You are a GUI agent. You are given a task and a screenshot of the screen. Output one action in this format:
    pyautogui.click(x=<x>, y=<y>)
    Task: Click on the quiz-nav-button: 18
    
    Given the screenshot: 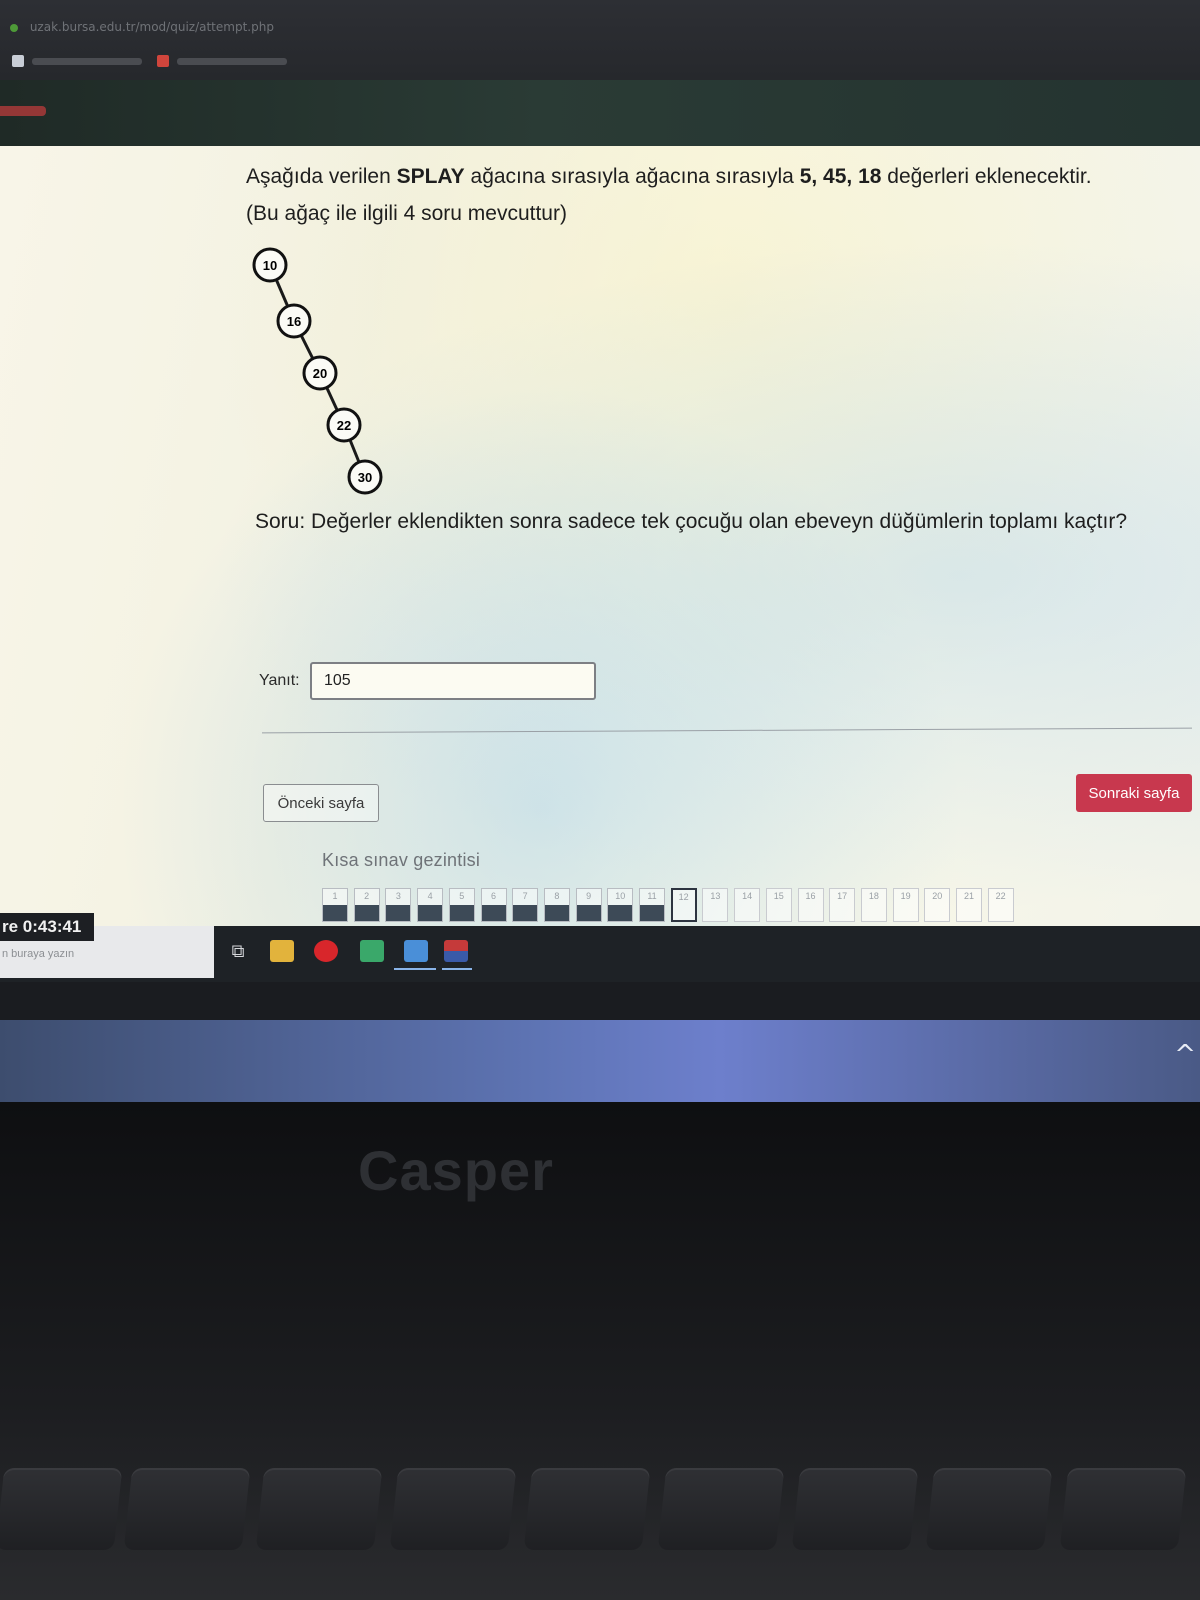 What is the action you would take?
    pyautogui.click(x=873, y=905)
    